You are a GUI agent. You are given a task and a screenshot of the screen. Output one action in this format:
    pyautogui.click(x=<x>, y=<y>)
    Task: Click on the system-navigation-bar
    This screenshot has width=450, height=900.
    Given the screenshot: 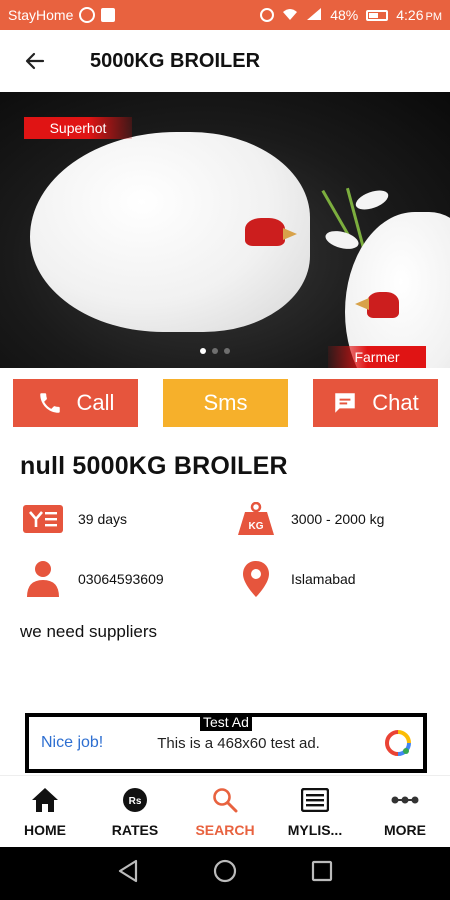 What is the action you would take?
    pyautogui.click(x=225, y=873)
    